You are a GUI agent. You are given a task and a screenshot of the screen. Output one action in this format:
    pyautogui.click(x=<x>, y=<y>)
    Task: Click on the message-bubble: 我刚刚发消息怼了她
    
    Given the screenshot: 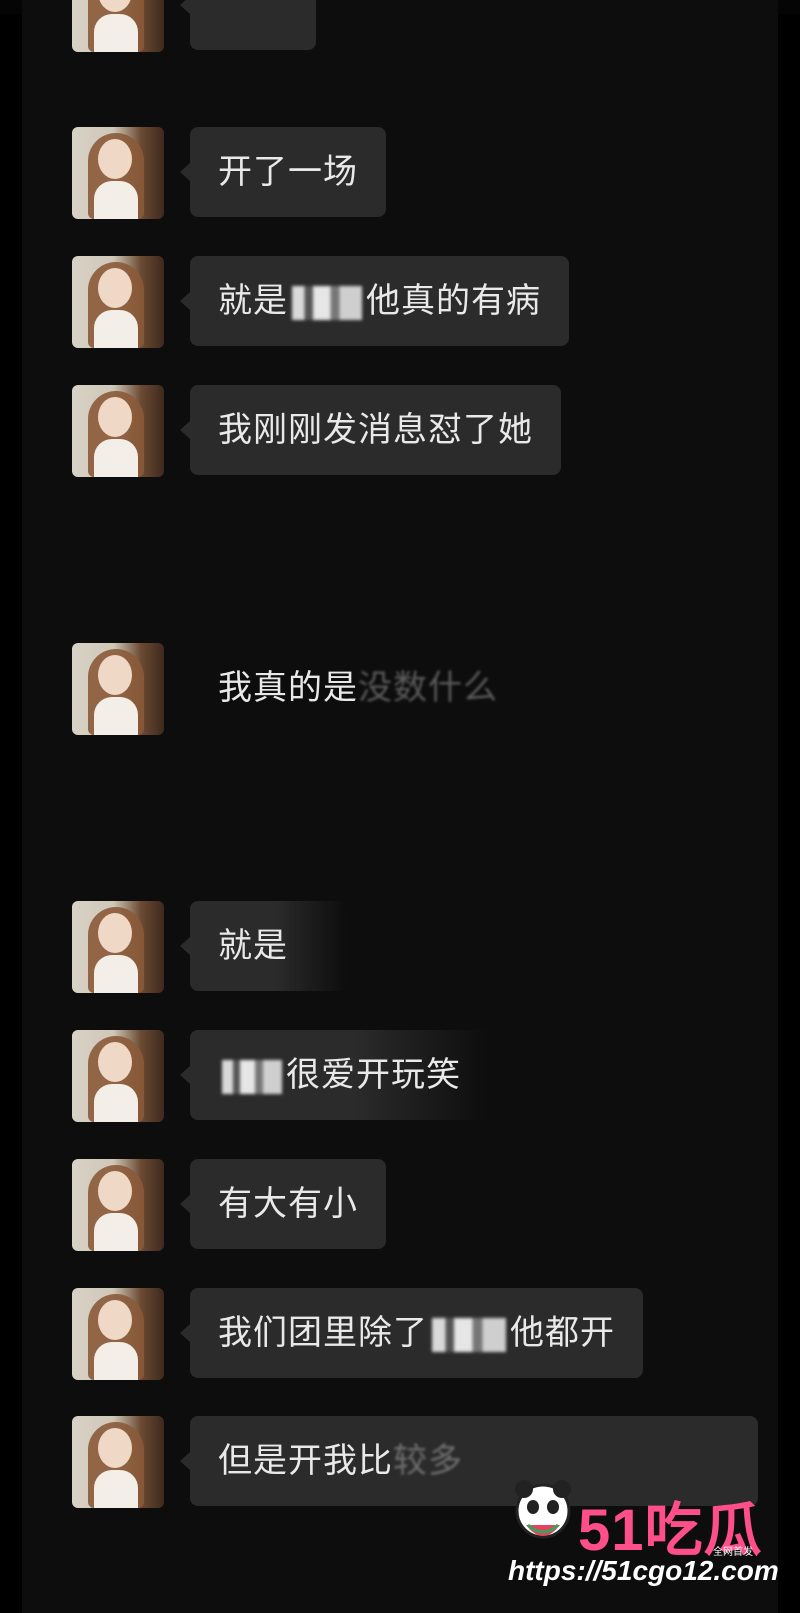 What is the action you would take?
    pyautogui.click(x=370, y=430)
    